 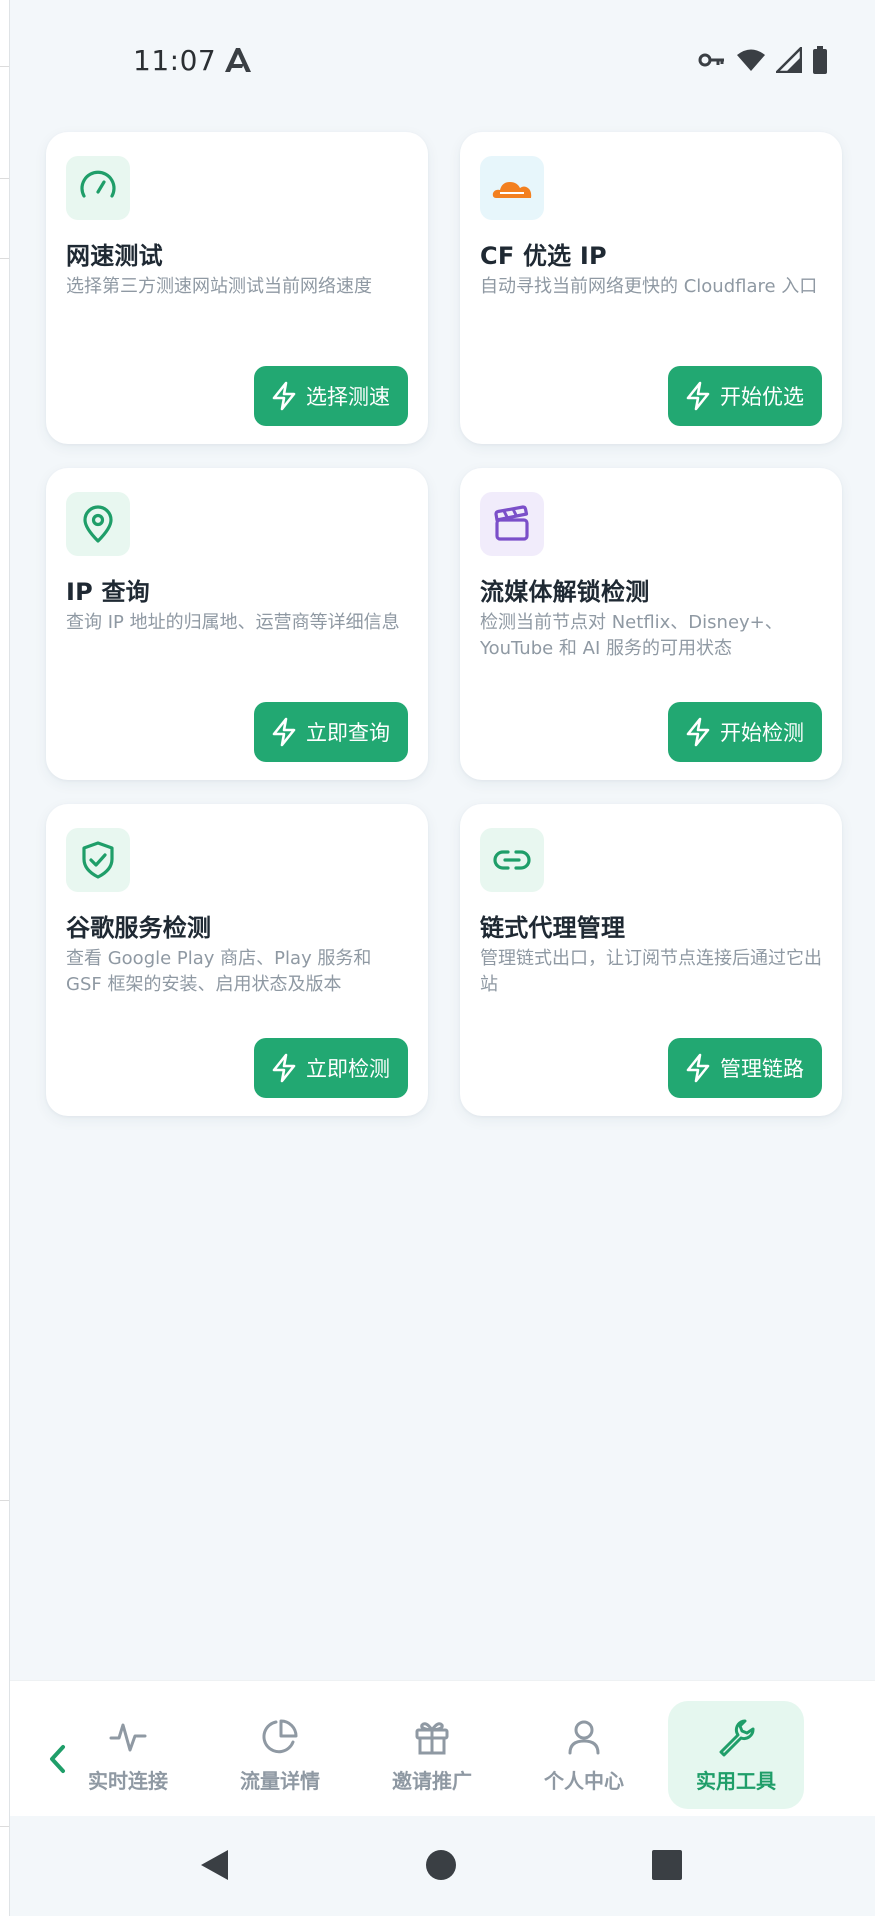 I want to click on square-recents-icon, so click(x=667, y=1865).